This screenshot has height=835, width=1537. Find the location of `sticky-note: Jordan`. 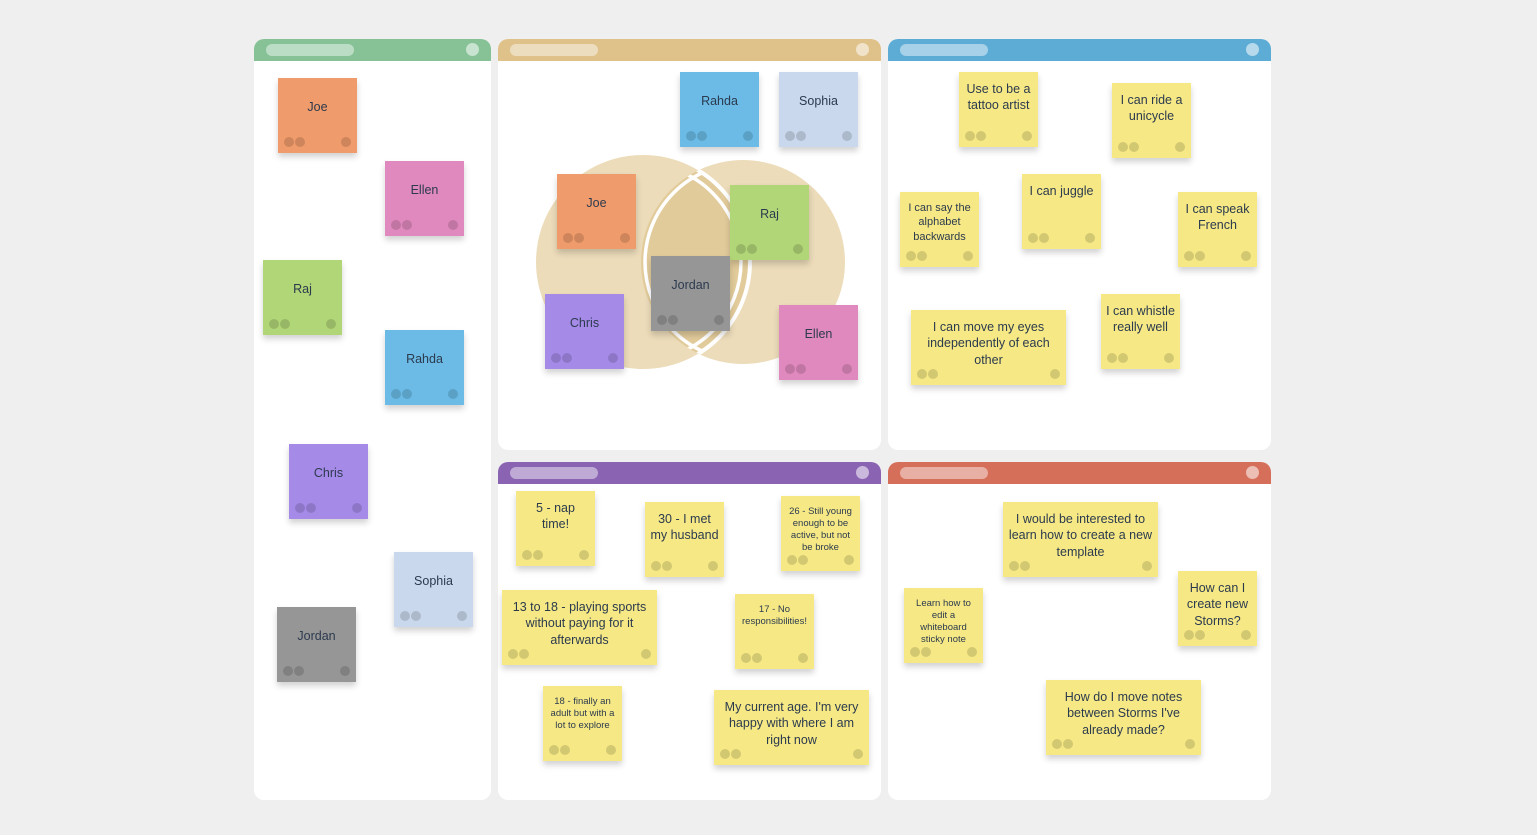

sticky-note: Jordan is located at coordinates (690, 293).